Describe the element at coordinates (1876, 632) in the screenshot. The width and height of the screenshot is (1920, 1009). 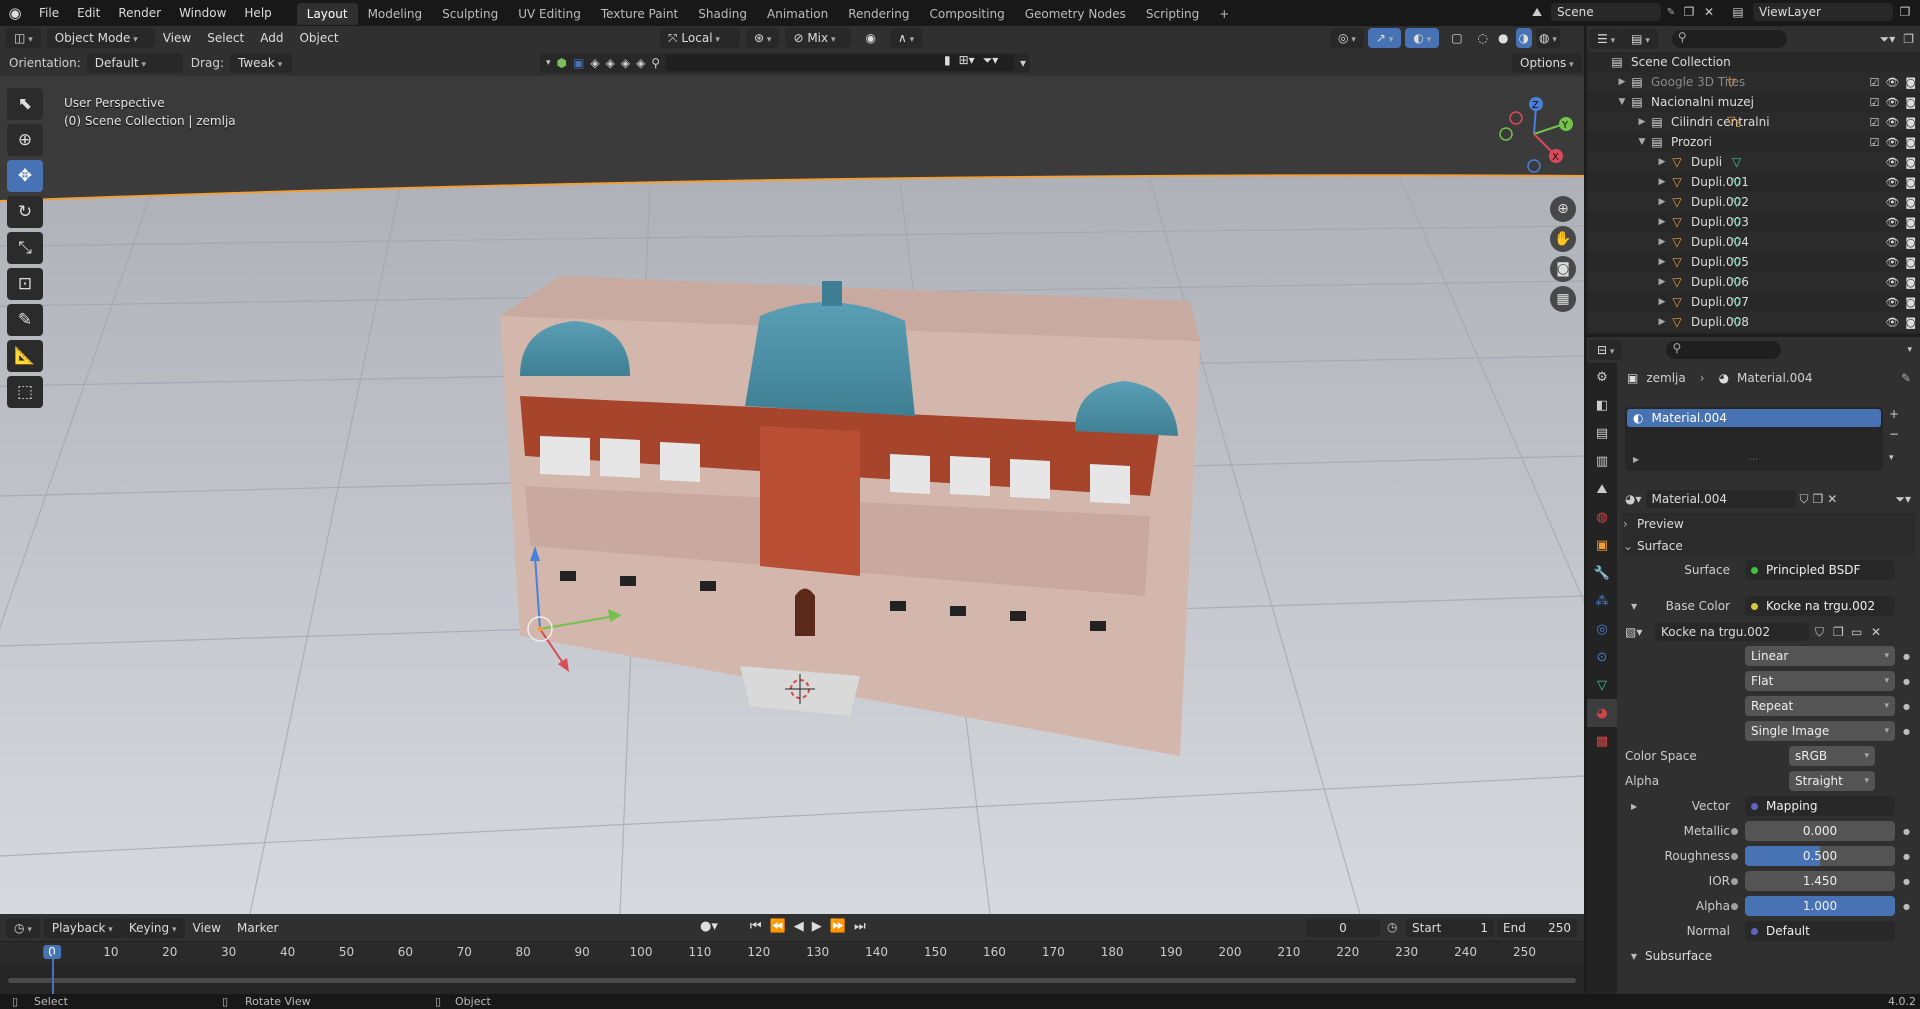
I see `image-unlink-icon: ✕` at that location.